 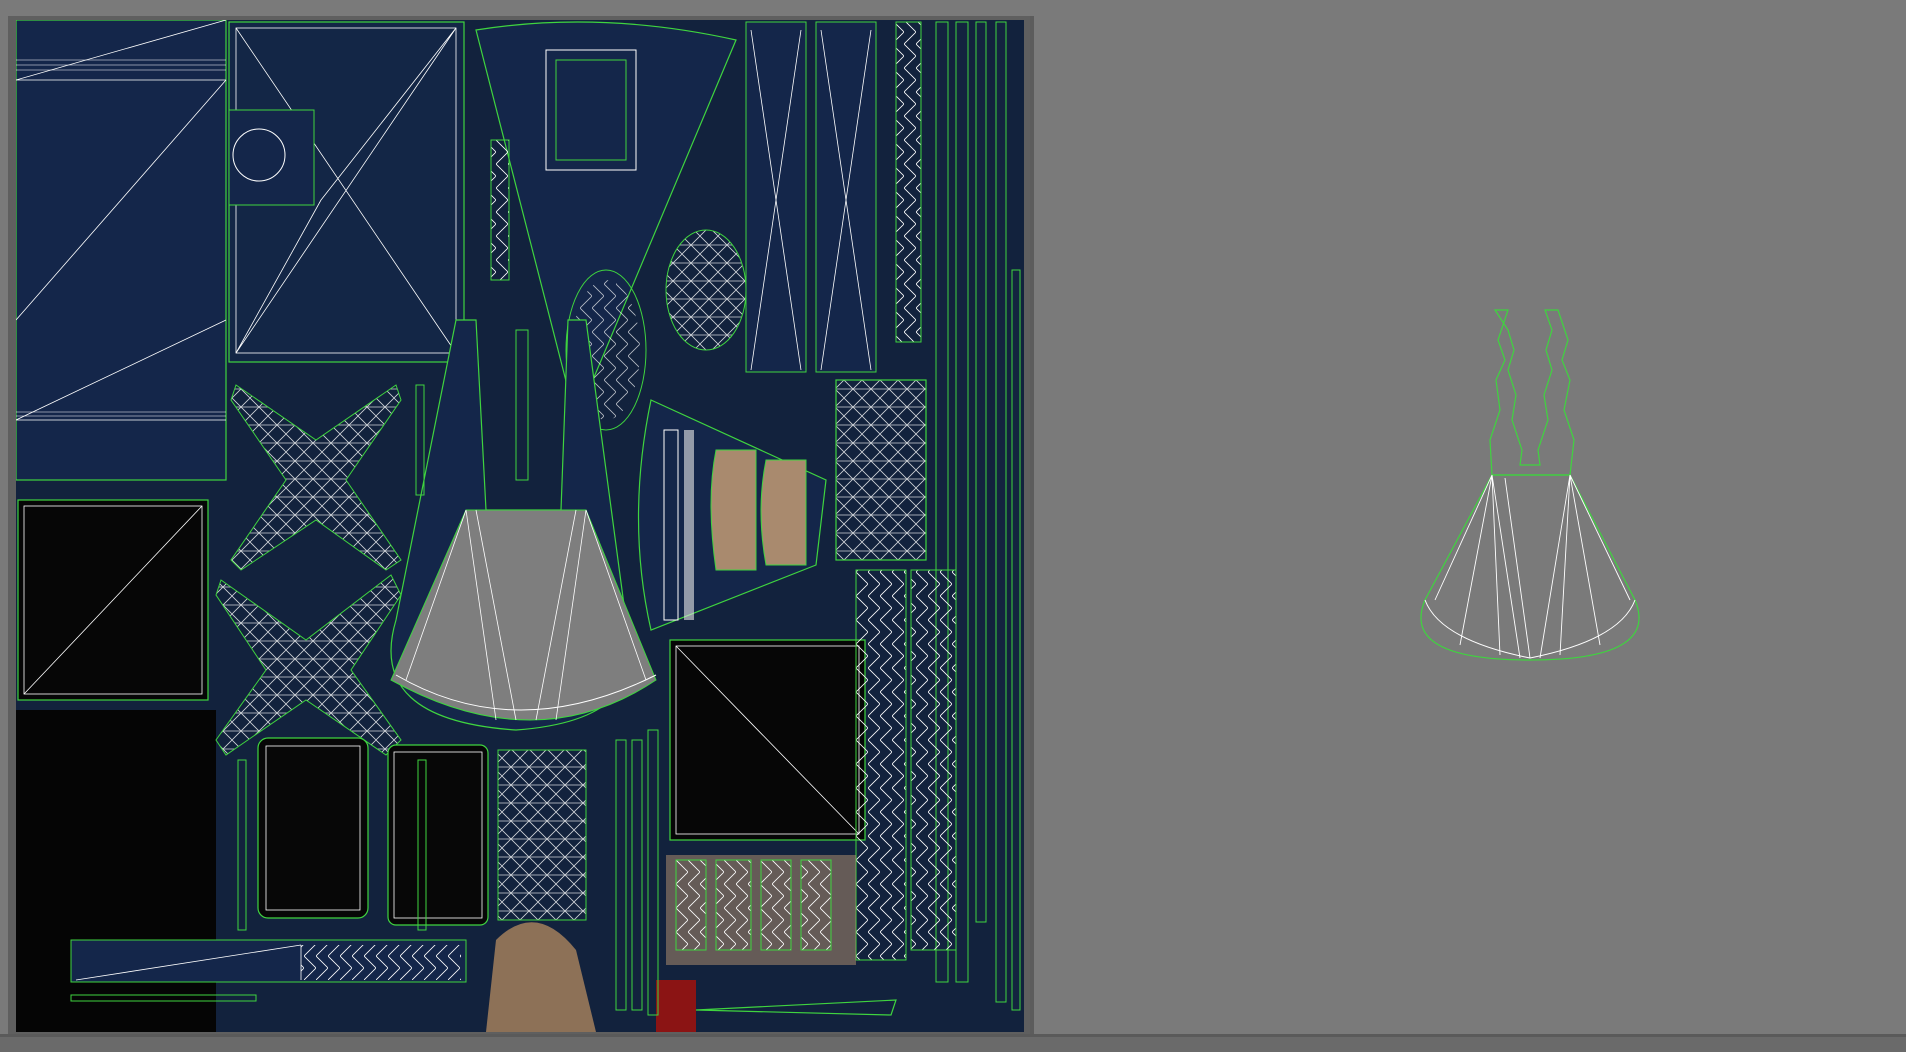 I want to click on uv-shell-bottom-curls, so click(x=761, y=910).